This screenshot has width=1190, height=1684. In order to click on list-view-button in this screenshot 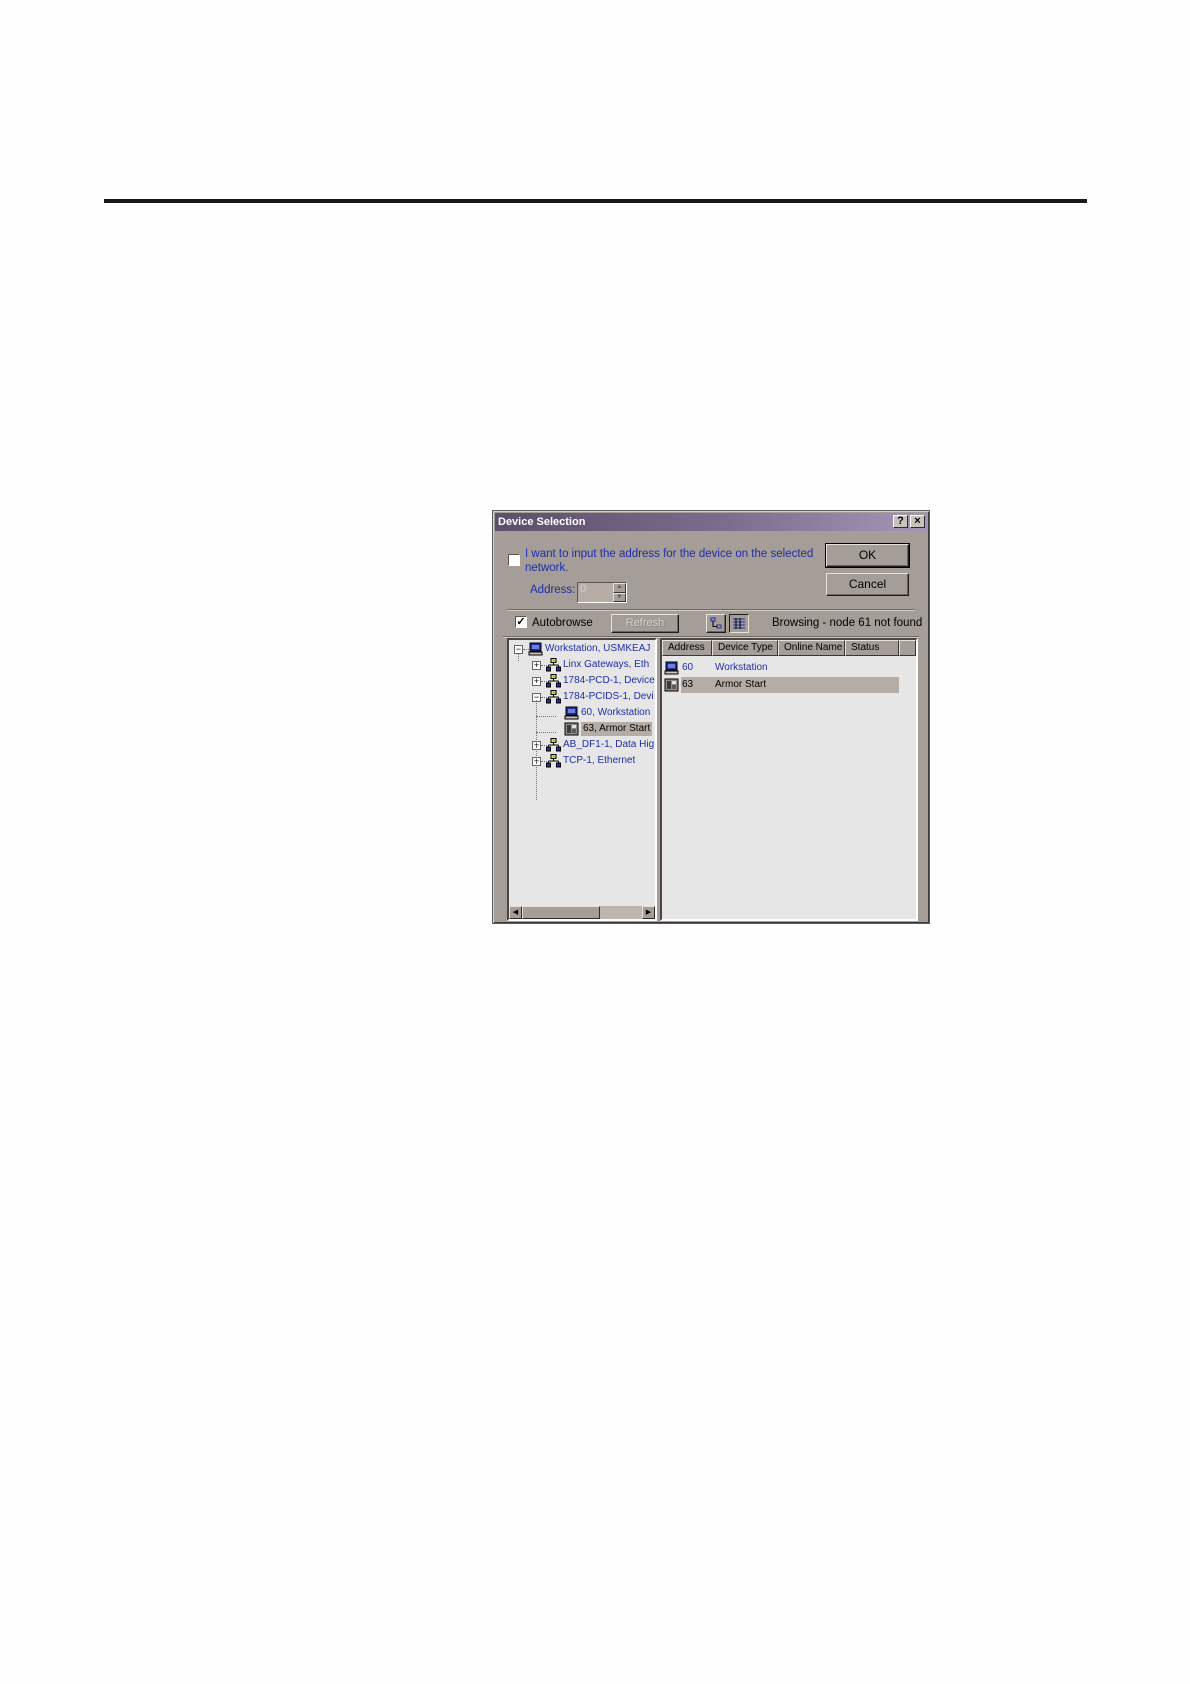, I will do `click(739, 623)`.